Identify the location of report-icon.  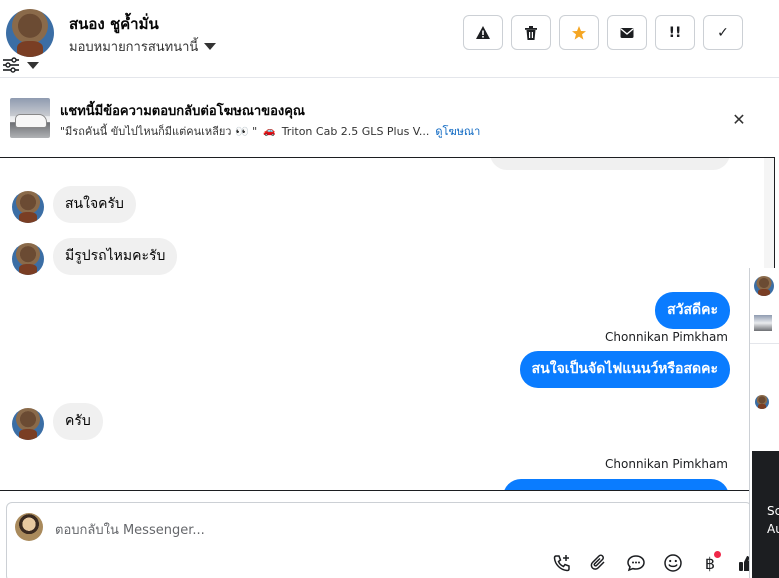
(483, 32).